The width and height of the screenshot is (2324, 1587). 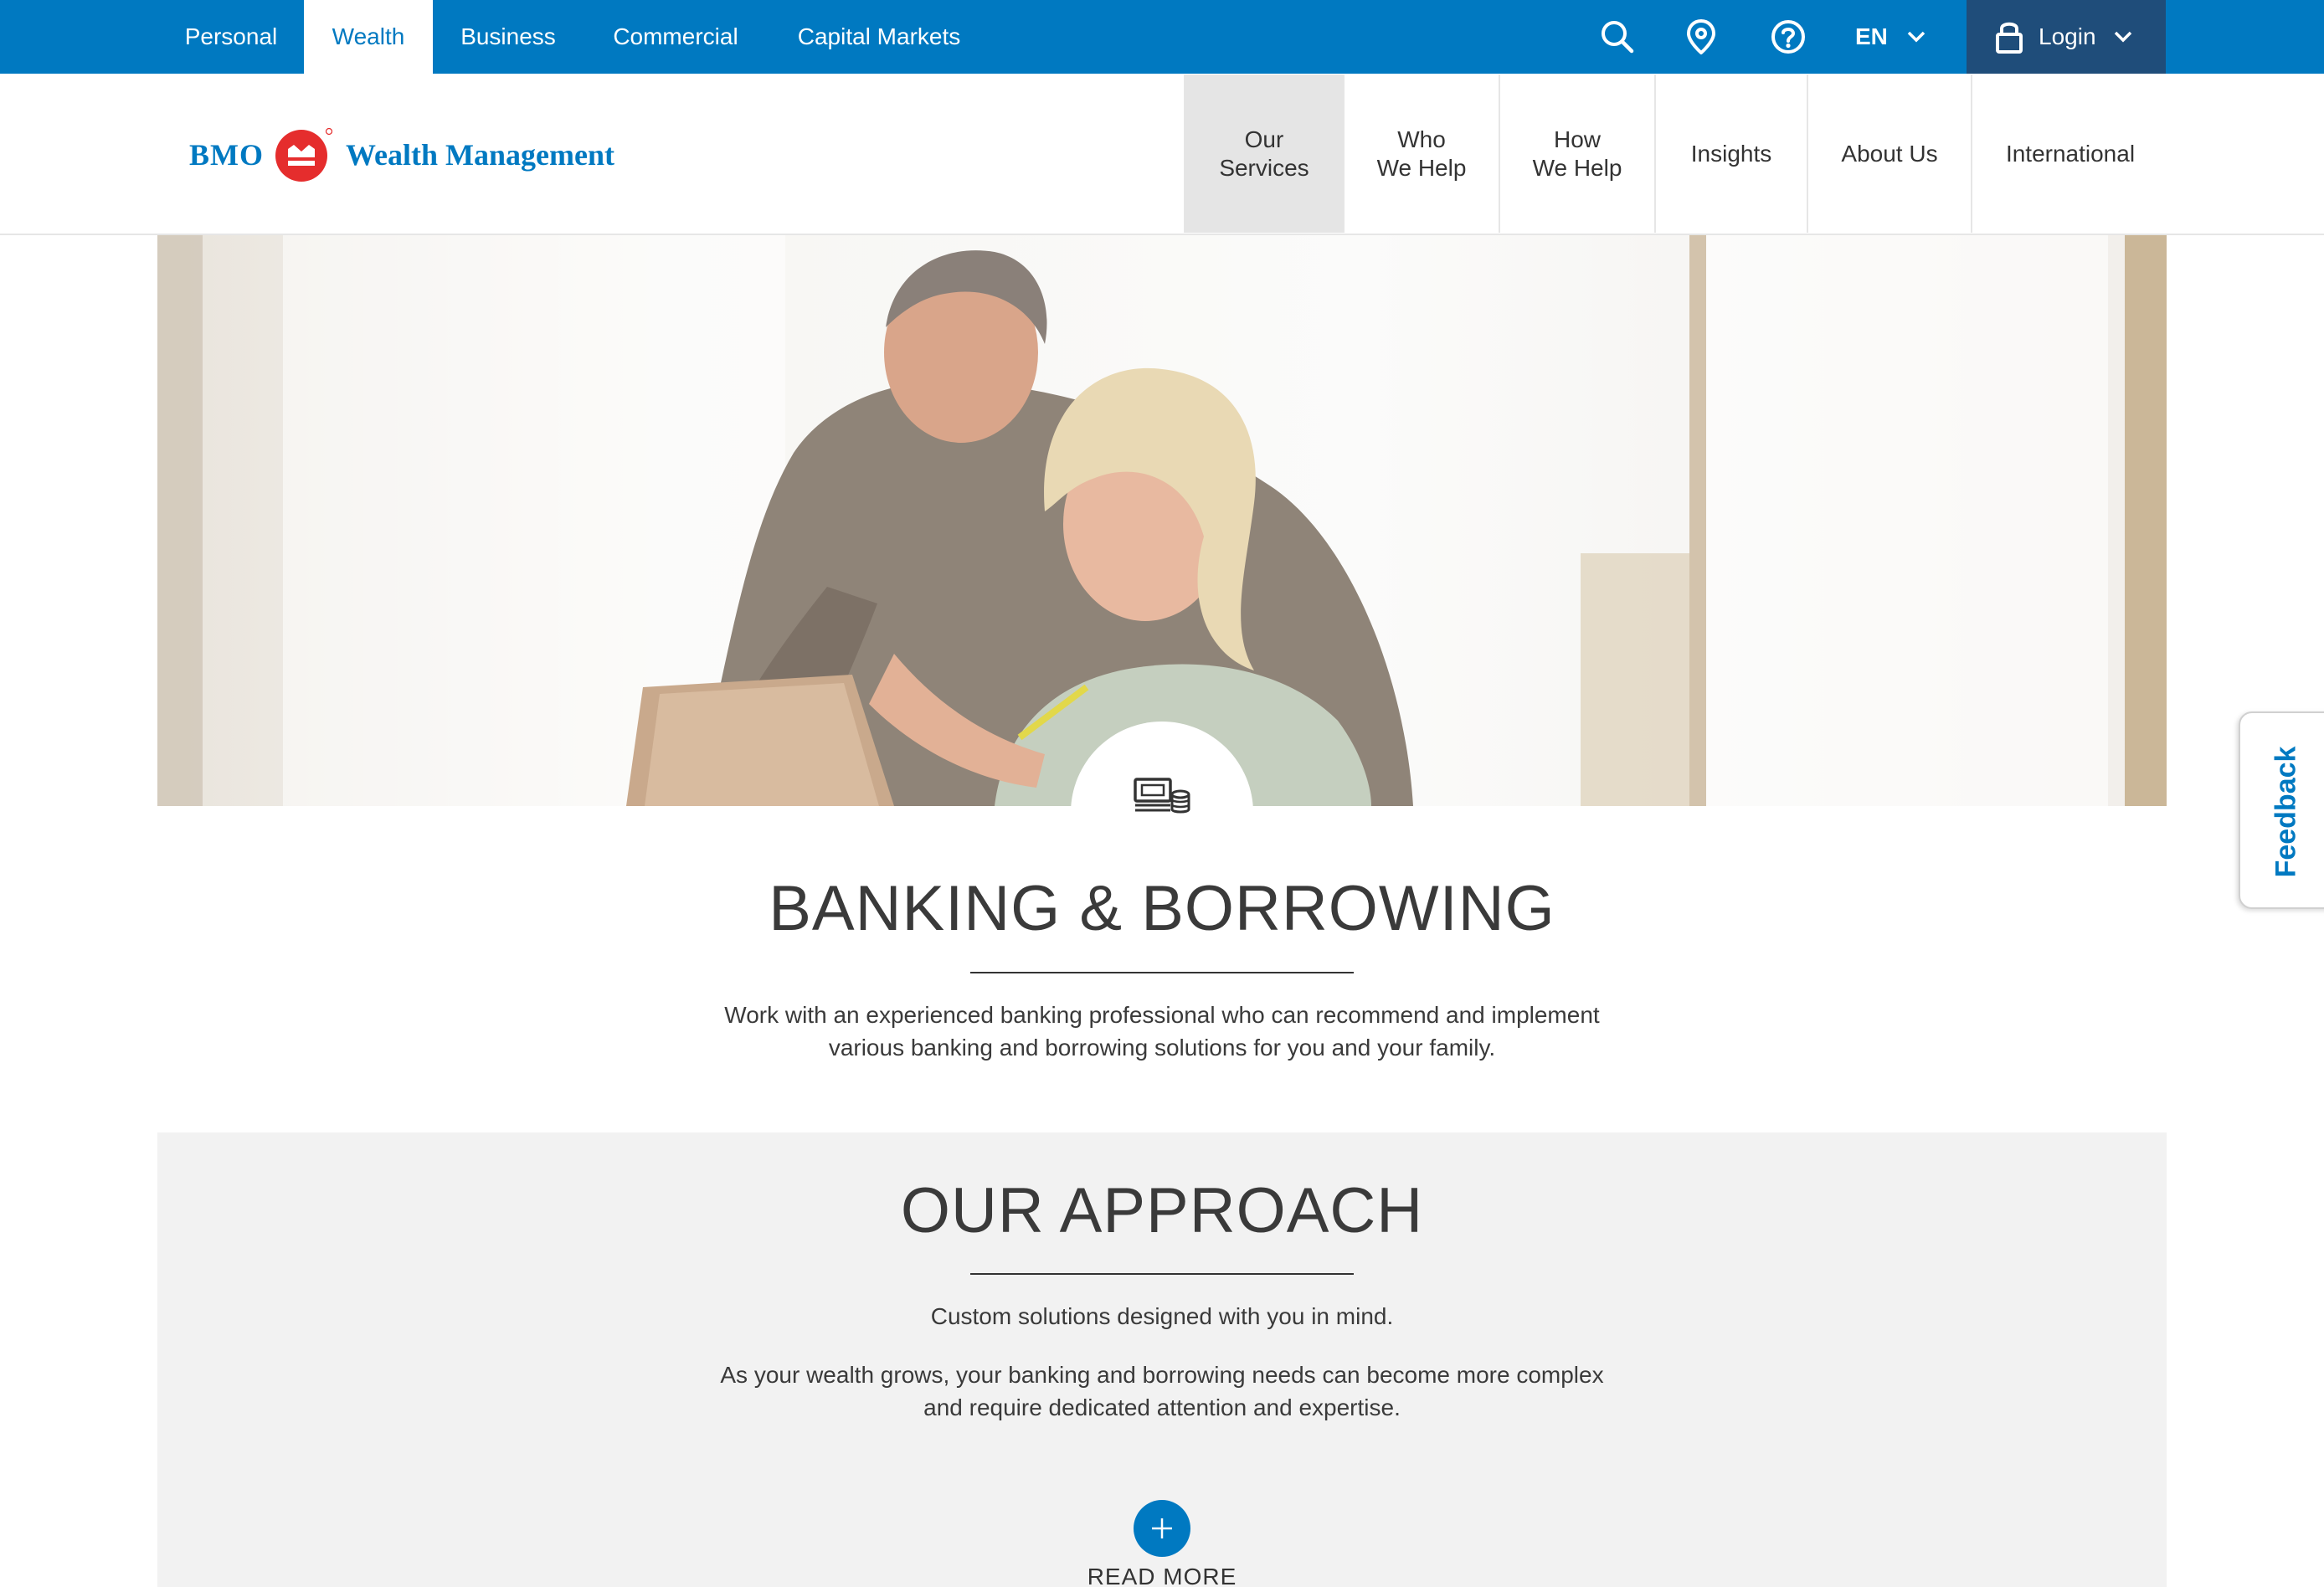 I want to click on search-button, so click(x=1617, y=37).